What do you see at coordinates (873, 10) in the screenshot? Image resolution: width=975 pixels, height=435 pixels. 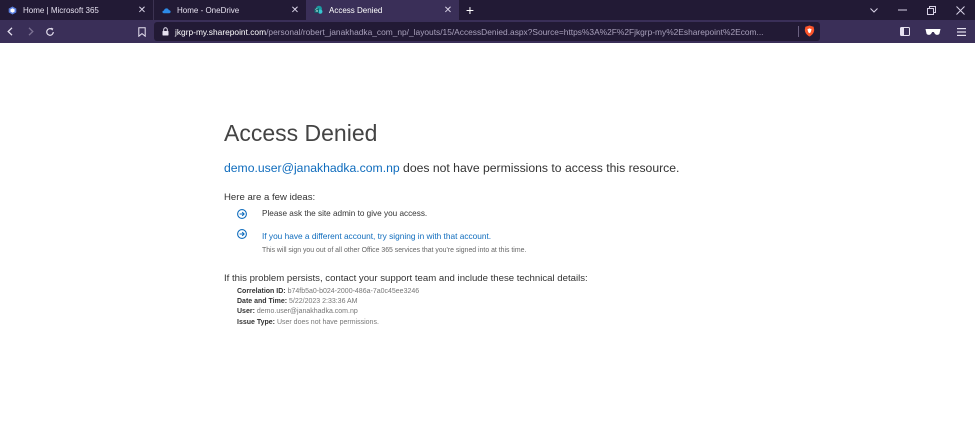 I see `tab-search-icon` at bounding box center [873, 10].